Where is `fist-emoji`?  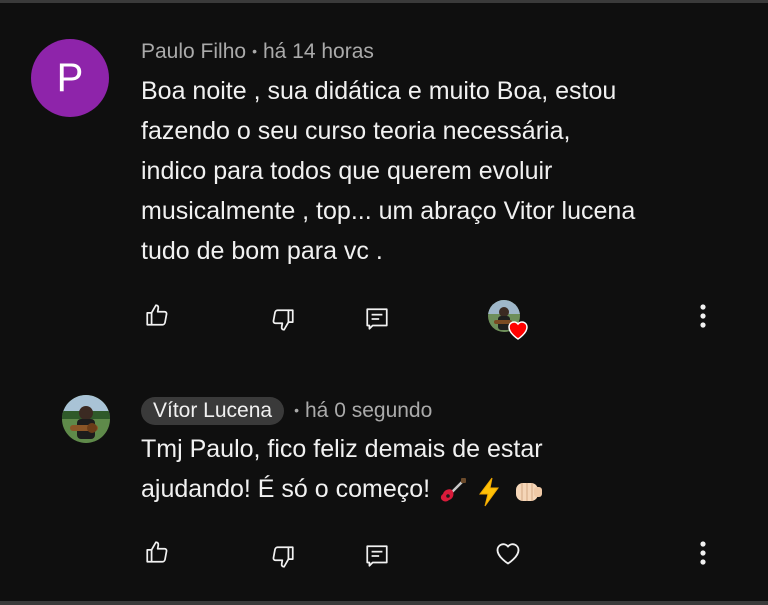
fist-emoji is located at coordinates (527, 490).